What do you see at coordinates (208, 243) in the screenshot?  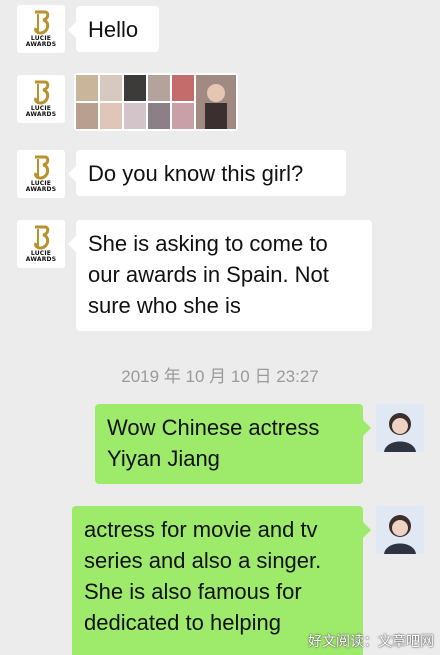 I see `message-text-line: She is asking to come to` at bounding box center [208, 243].